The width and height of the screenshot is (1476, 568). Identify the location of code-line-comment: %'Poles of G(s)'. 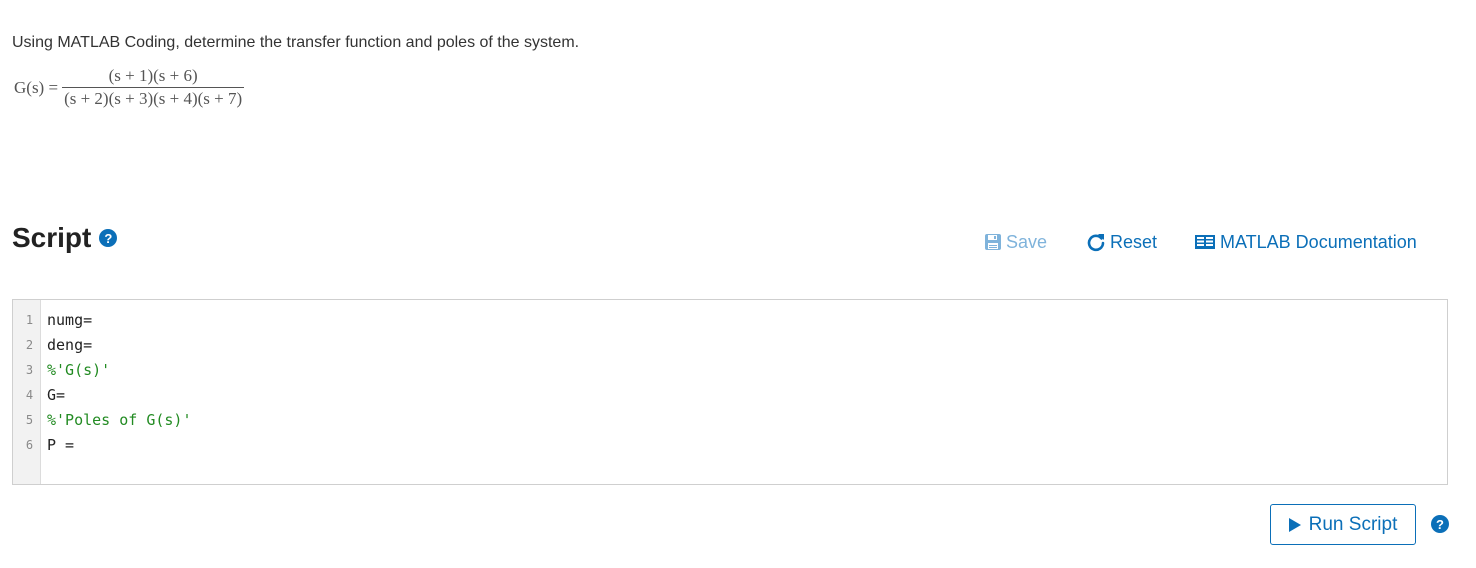
(747, 420).